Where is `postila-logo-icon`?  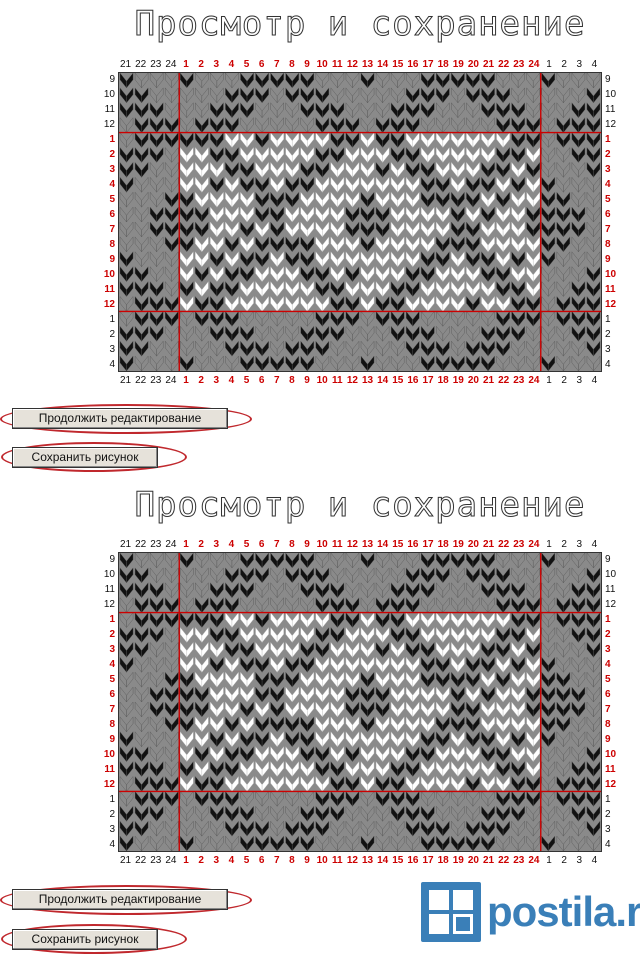 postila-logo-icon is located at coordinates (451, 912).